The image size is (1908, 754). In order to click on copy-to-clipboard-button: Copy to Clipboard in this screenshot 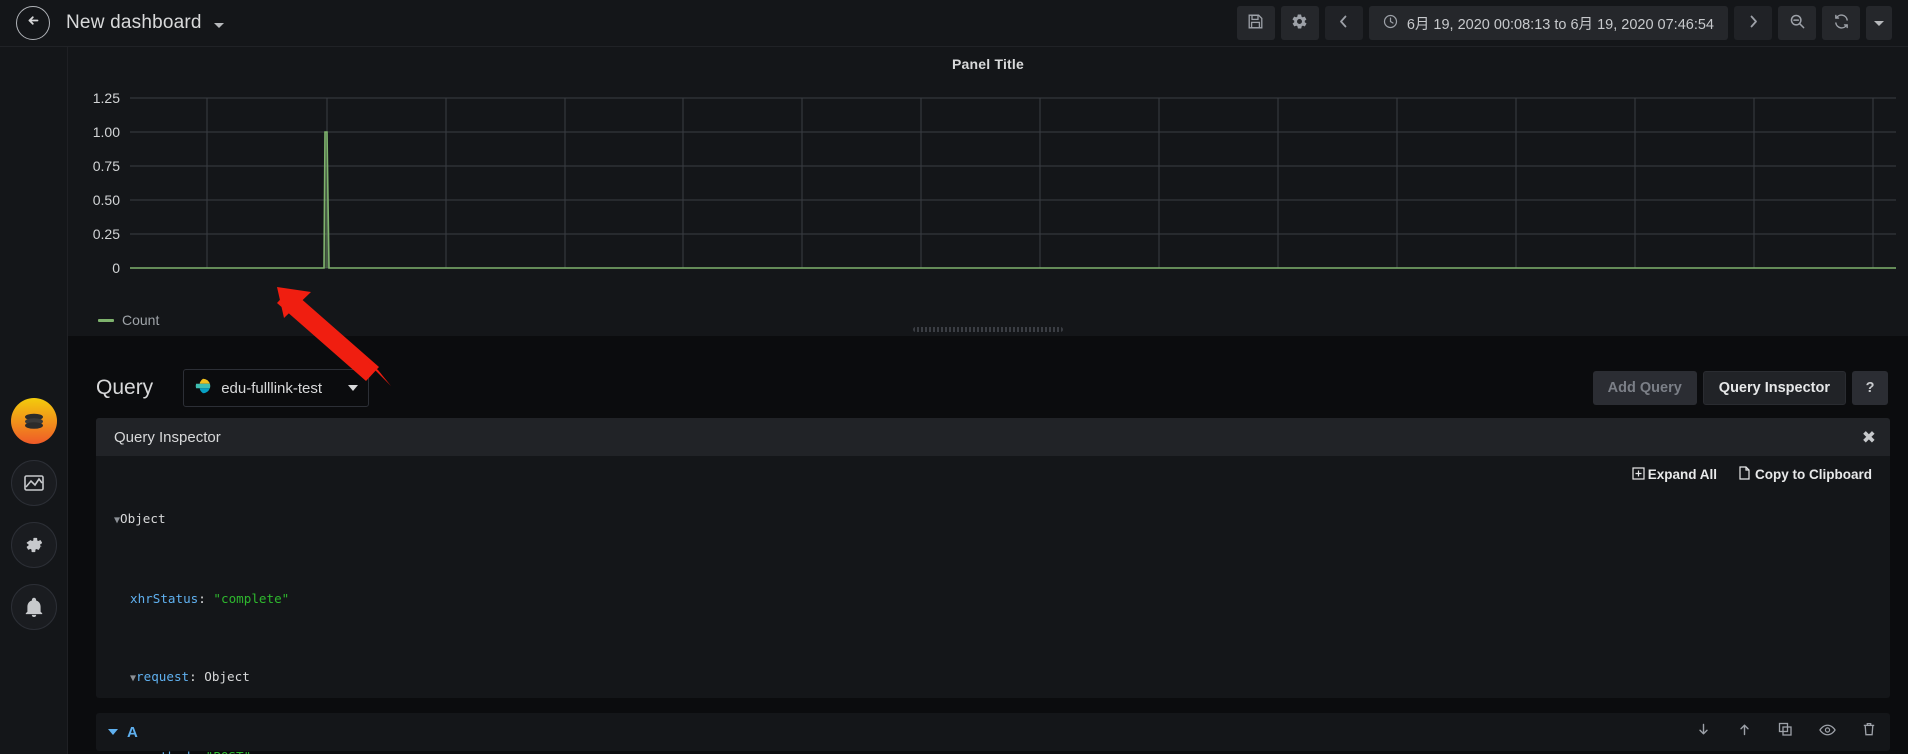, I will do `click(1805, 474)`.